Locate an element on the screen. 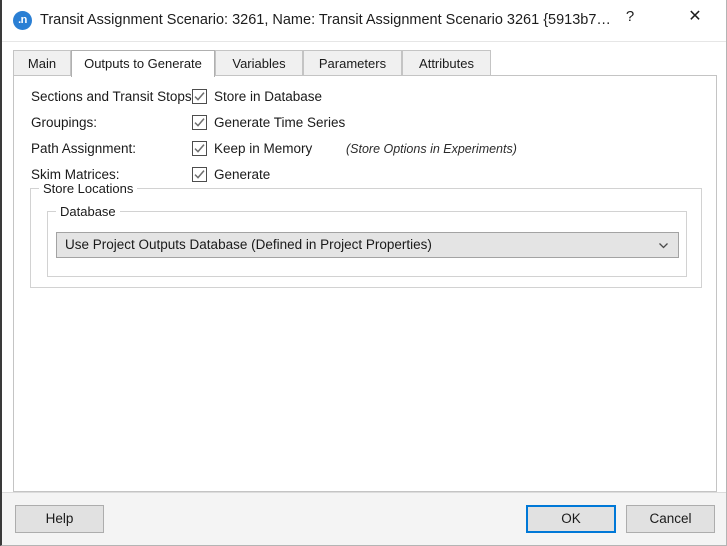 The image size is (727, 546). tab-attributes: Attributes is located at coordinates (446, 62).